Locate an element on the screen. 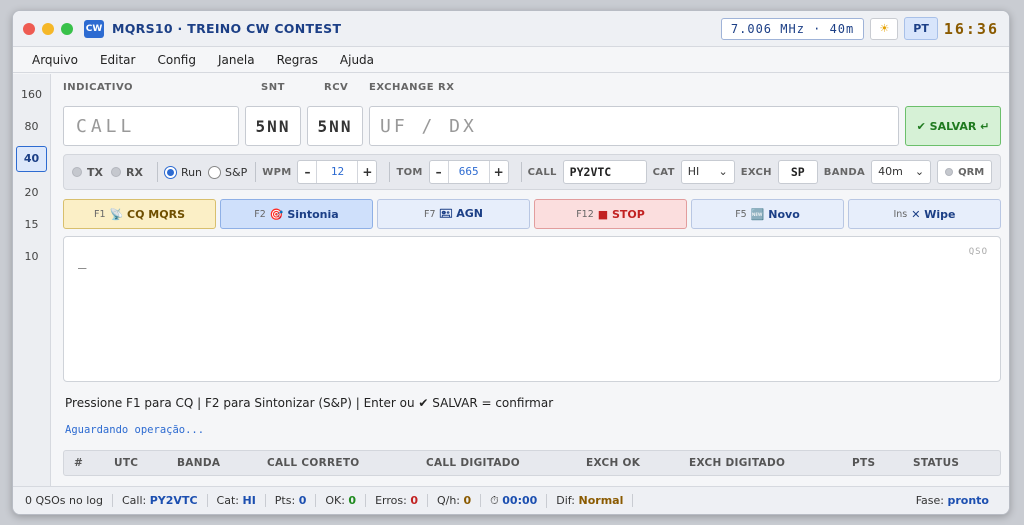 The height and width of the screenshot is (525, 1024). status-call: Call: PY2VTC is located at coordinates (160, 500).